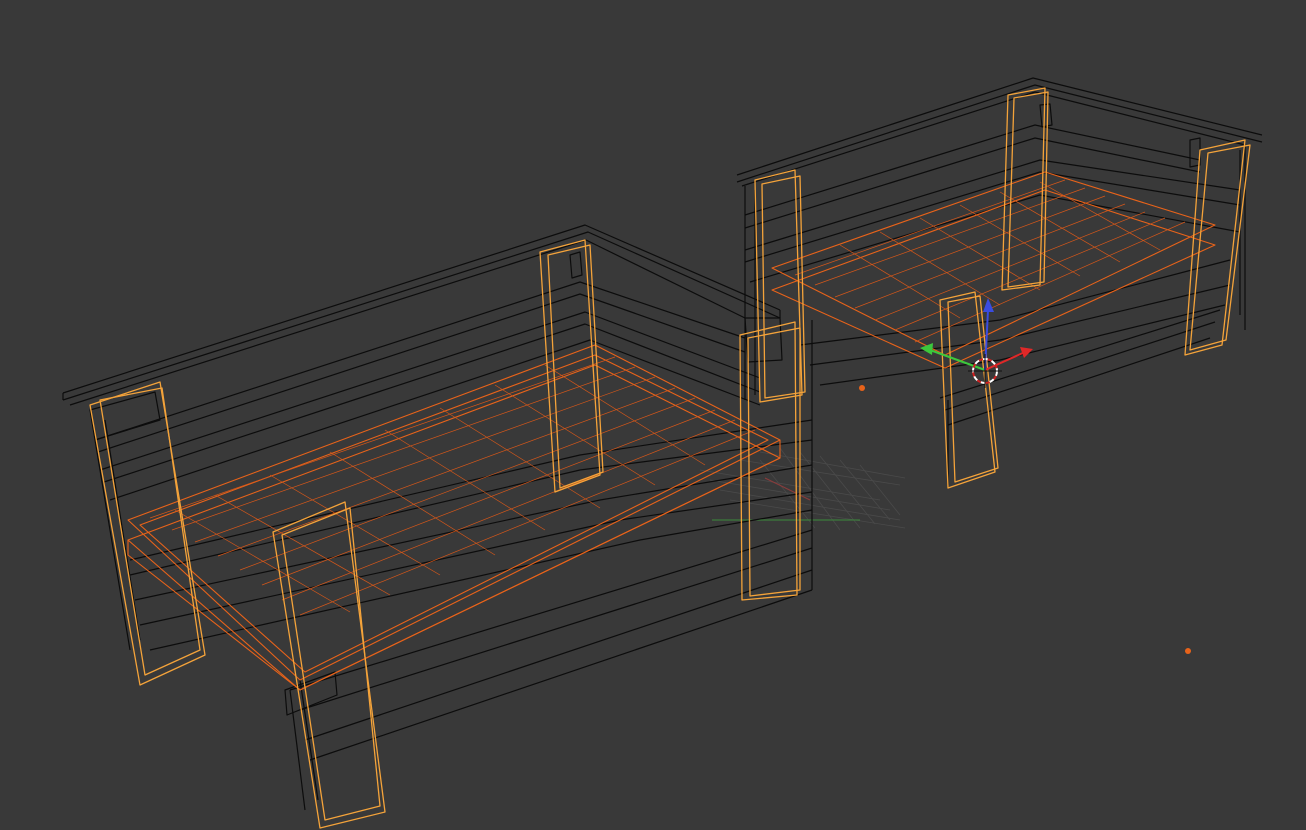  What do you see at coordinates (993, 270) in the screenshot?
I see `cushion-right` at bounding box center [993, 270].